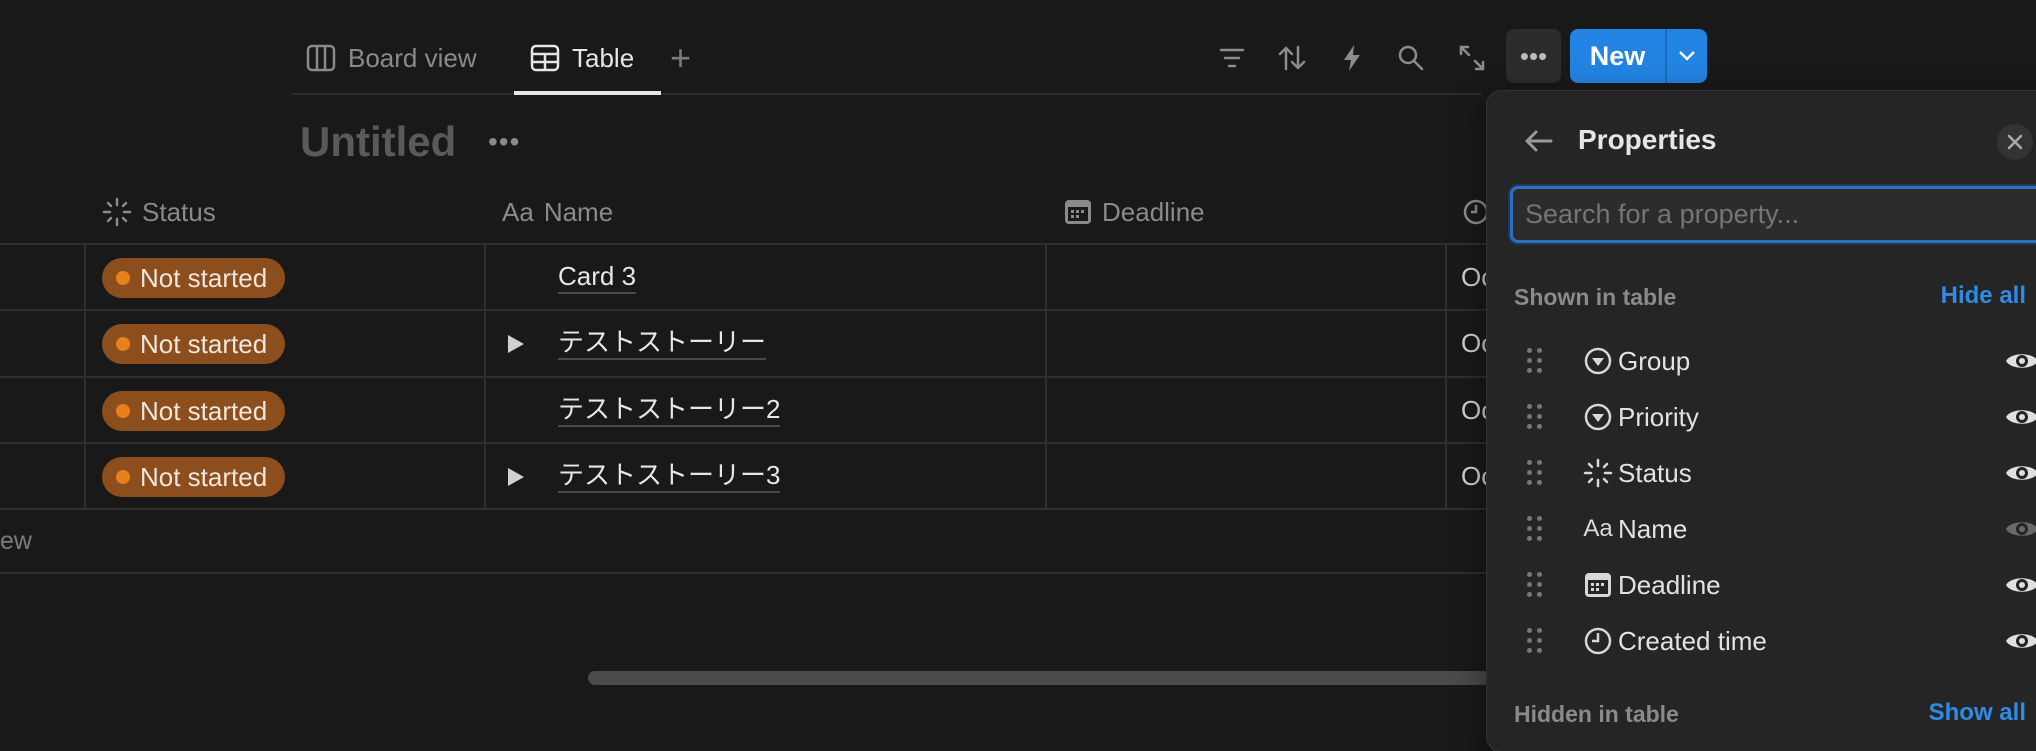 This screenshot has height=751, width=2036. I want to click on property-label: Group, so click(1654, 360).